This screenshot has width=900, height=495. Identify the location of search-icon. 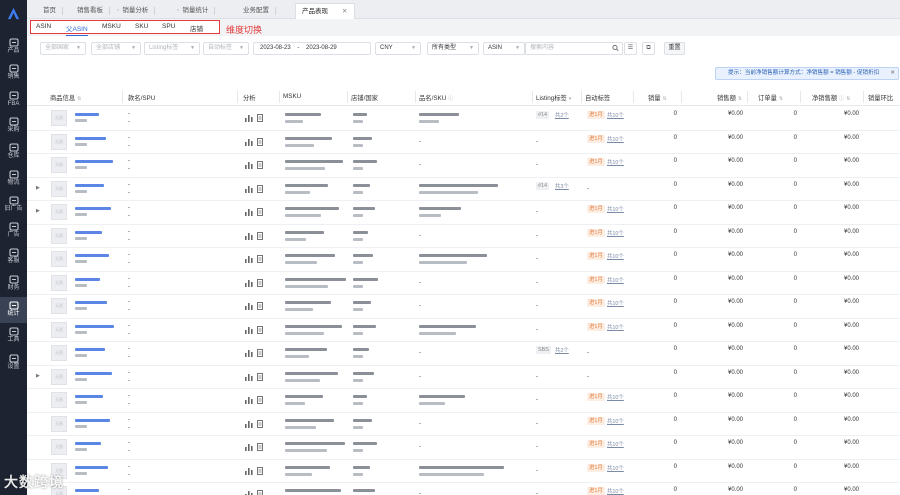
(615, 48).